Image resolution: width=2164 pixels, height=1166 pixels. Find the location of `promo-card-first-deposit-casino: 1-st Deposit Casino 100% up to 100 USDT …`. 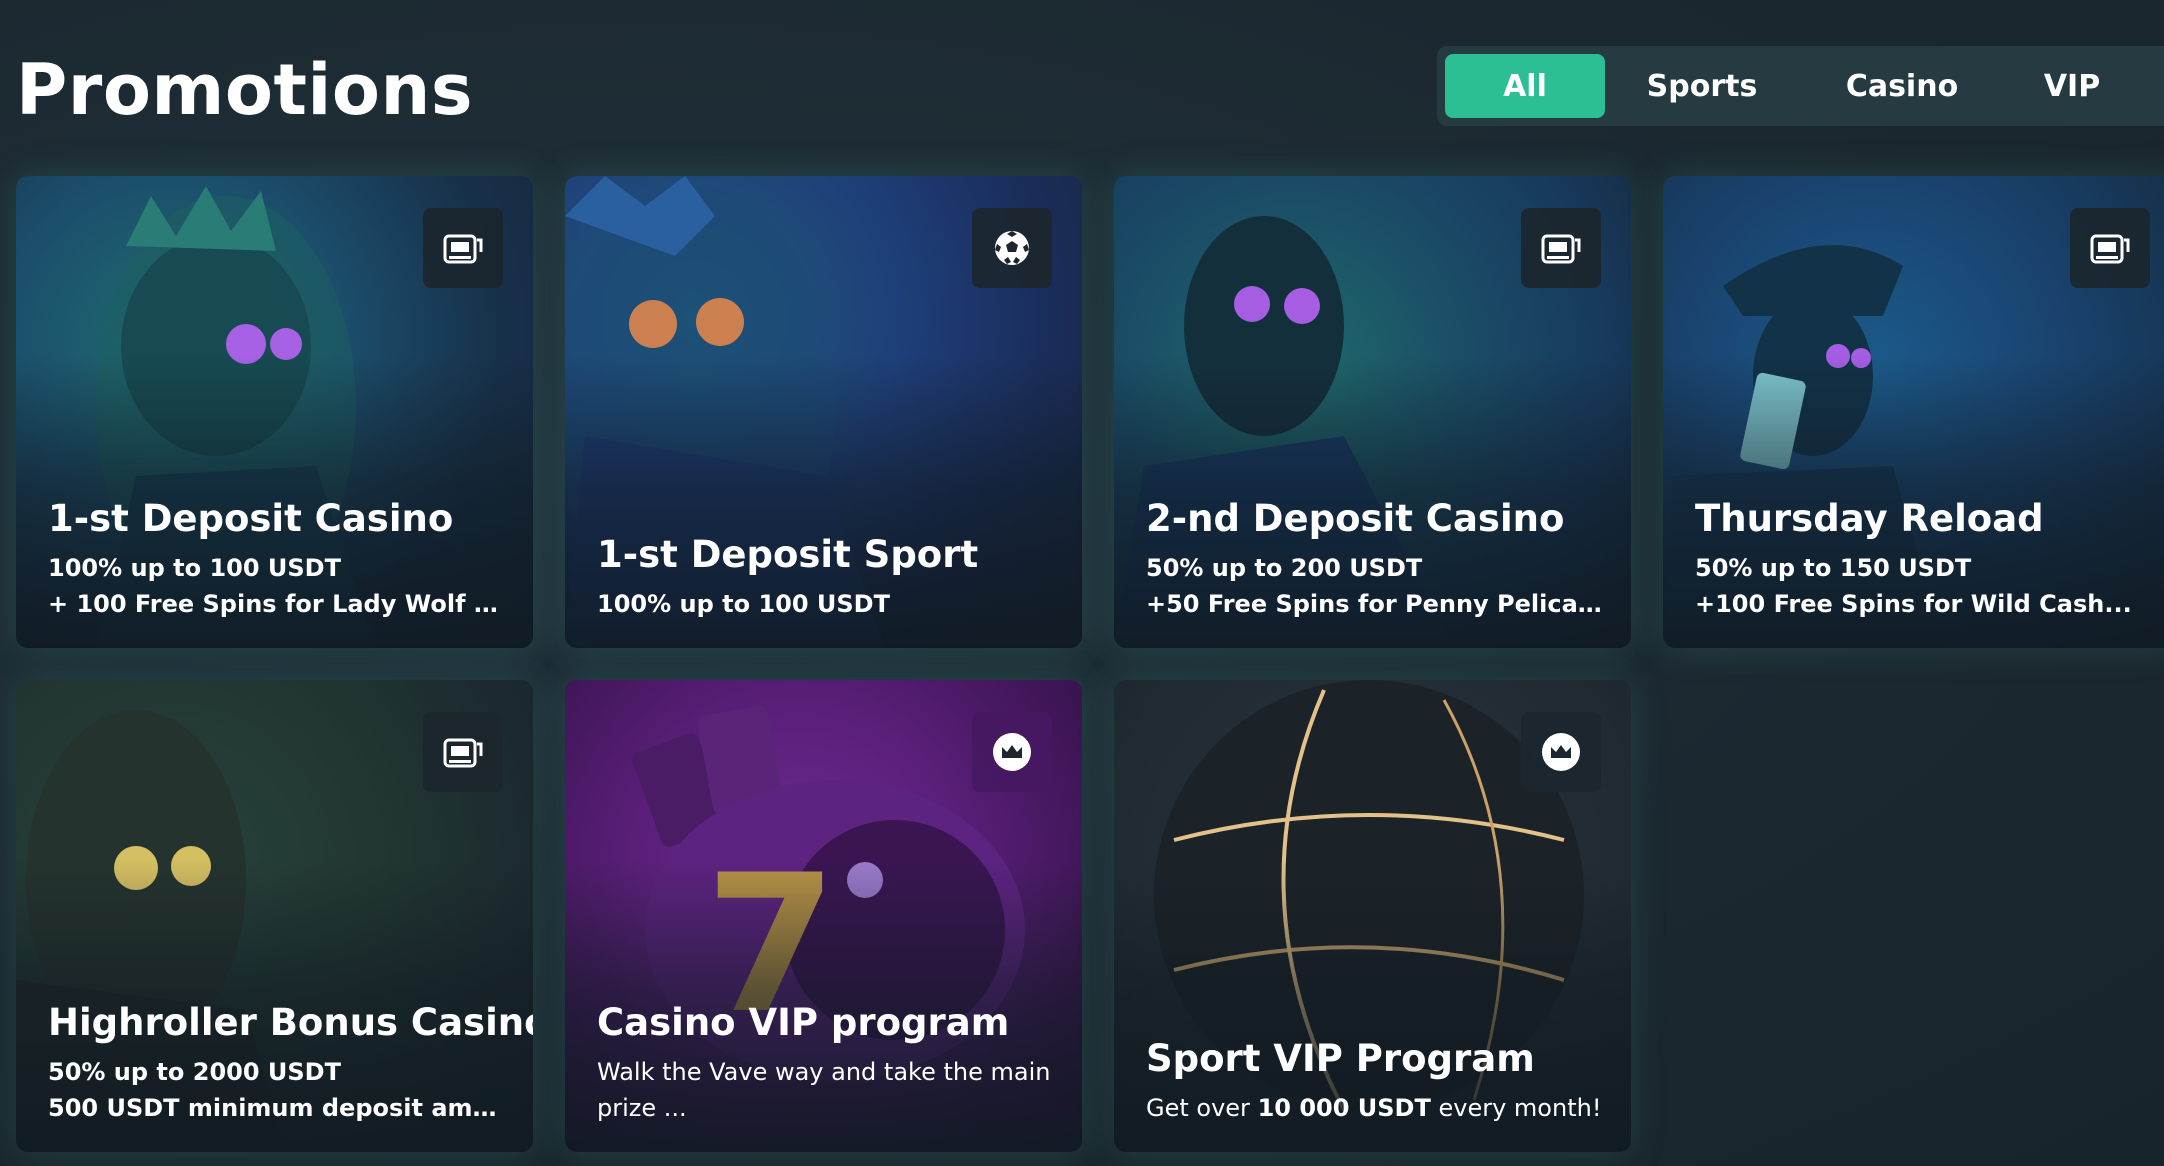

promo-card-first-deposit-casino: 1-st Deposit Casino 100% up to 100 USDT … is located at coordinates (274, 412).